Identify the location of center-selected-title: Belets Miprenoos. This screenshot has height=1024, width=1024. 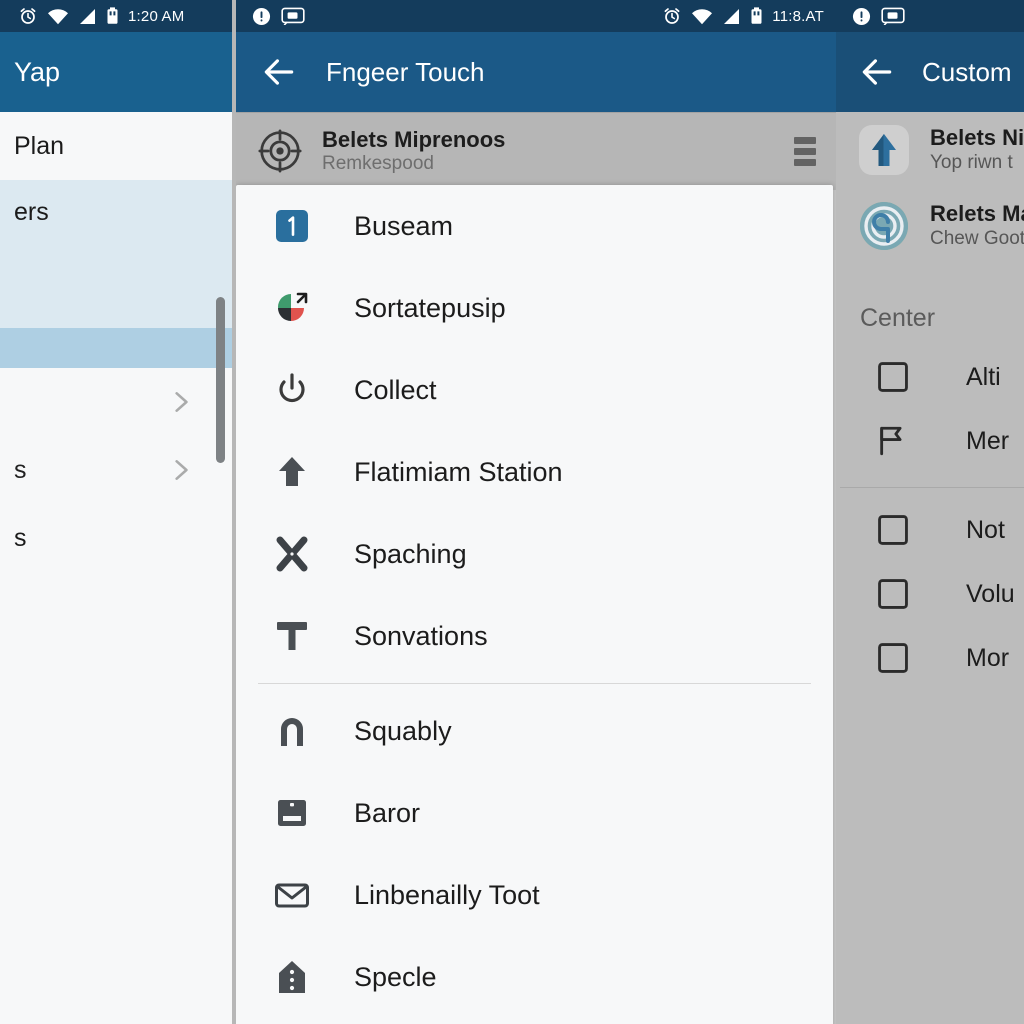
(414, 139).